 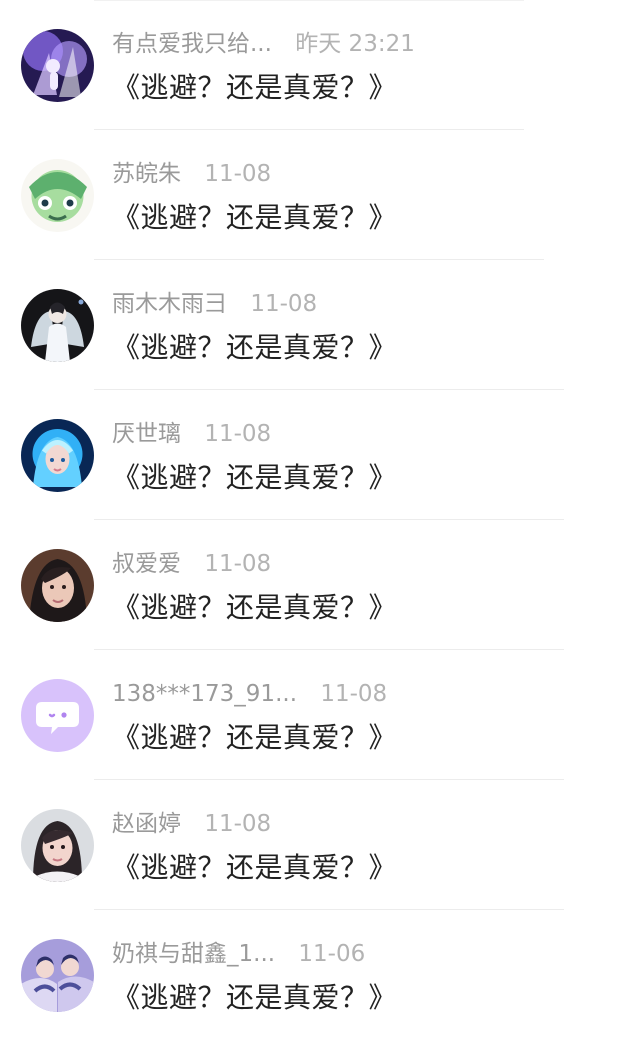 What do you see at coordinates (57, 195) in the screenshot?
I see `green-anime-avatar-icon` at bounding box center [57, 195].